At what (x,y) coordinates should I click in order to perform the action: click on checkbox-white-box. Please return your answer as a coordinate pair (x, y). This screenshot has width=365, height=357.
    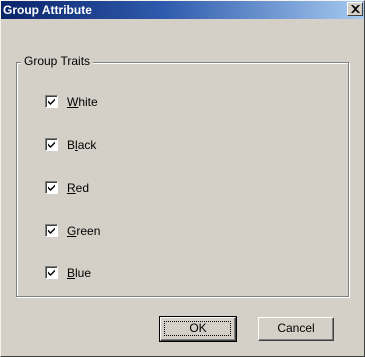
    Looking at the image, I should click on (51, 101).